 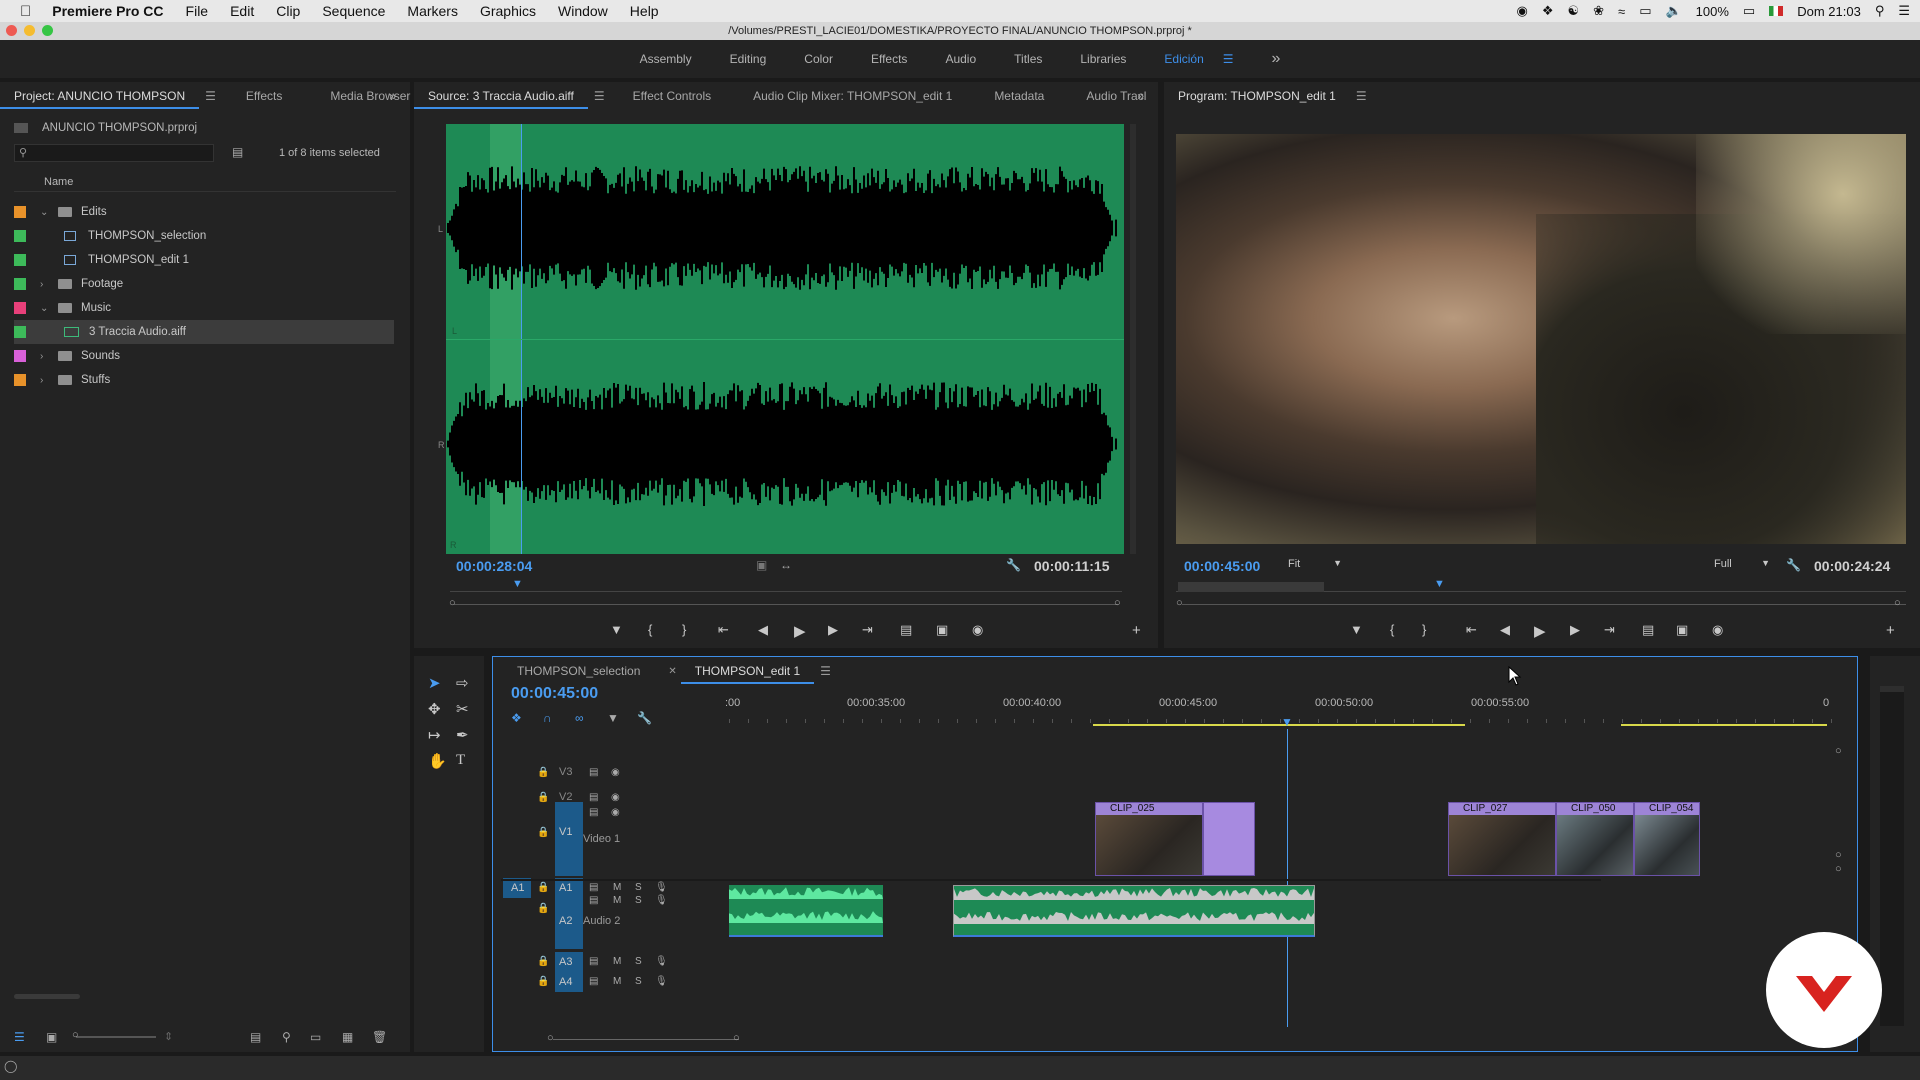 What do you see at coordinates (646, 1039) in the screenshot?
I see `timeline-horizontal-scrollbar` at bounding box center [646, 1039].